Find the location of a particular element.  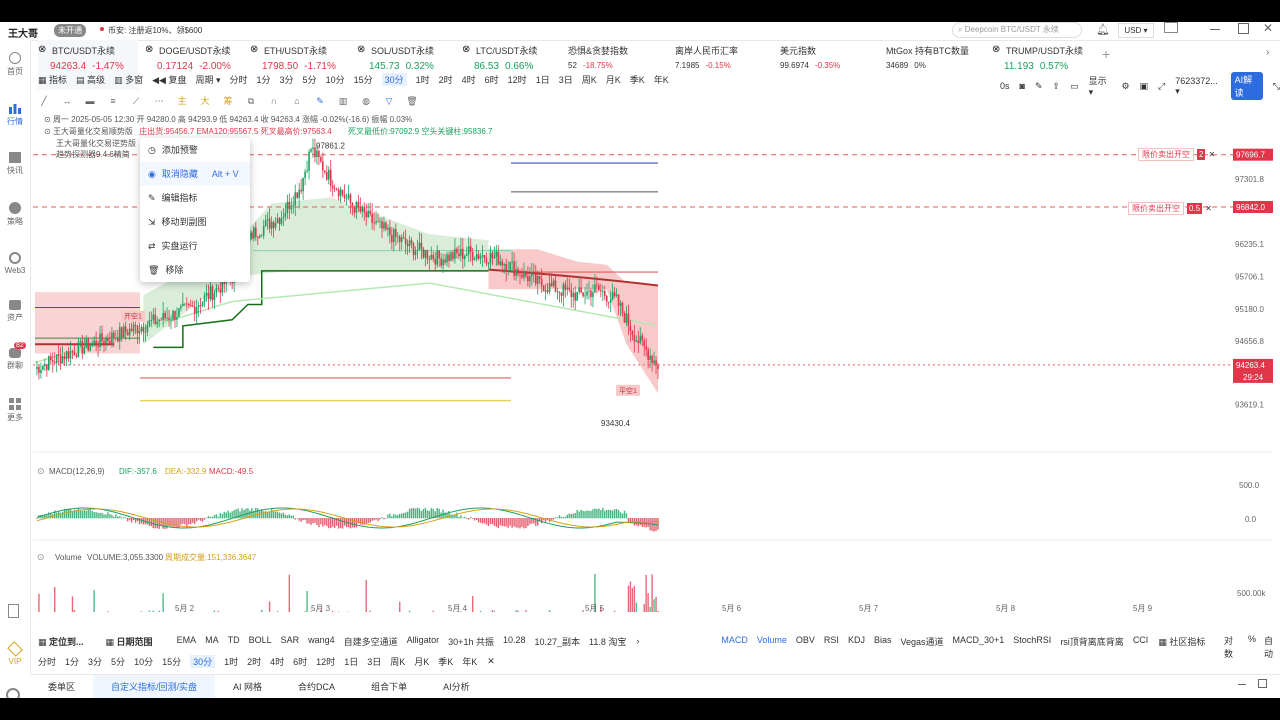

sub-indicator-tab: OBV is located at coordinates (805, 641).